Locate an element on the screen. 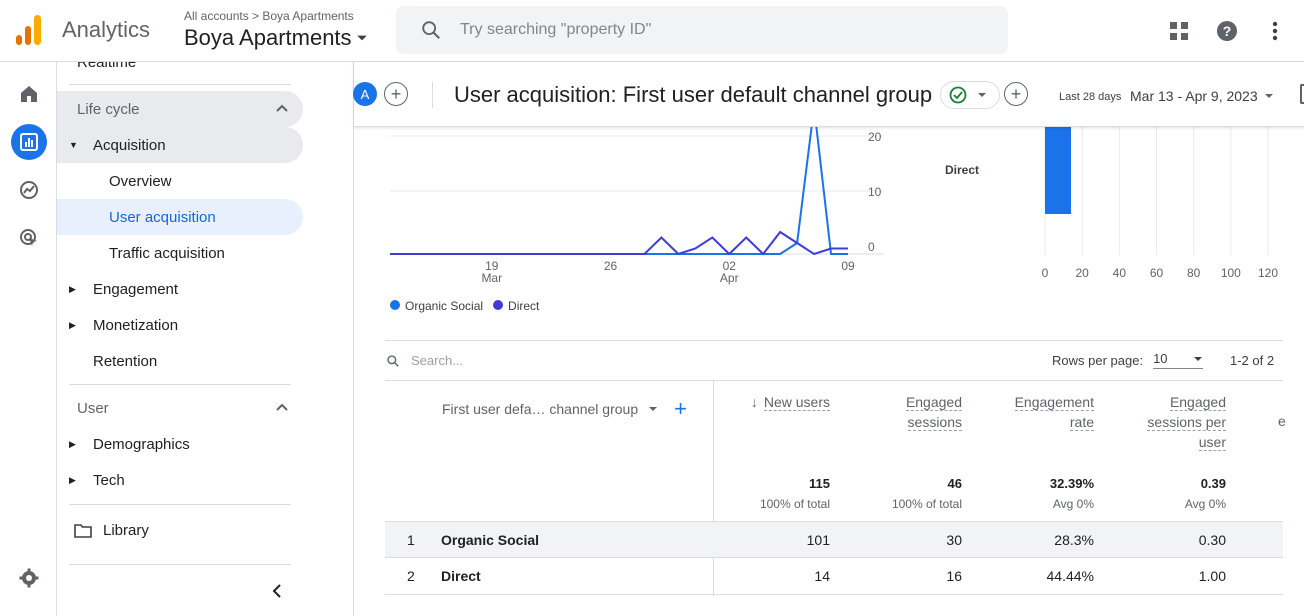 The height and width of the screenshot is (616, 1304). row-engaged-per-user: 1.00 is located at coordinates (1212, 576).